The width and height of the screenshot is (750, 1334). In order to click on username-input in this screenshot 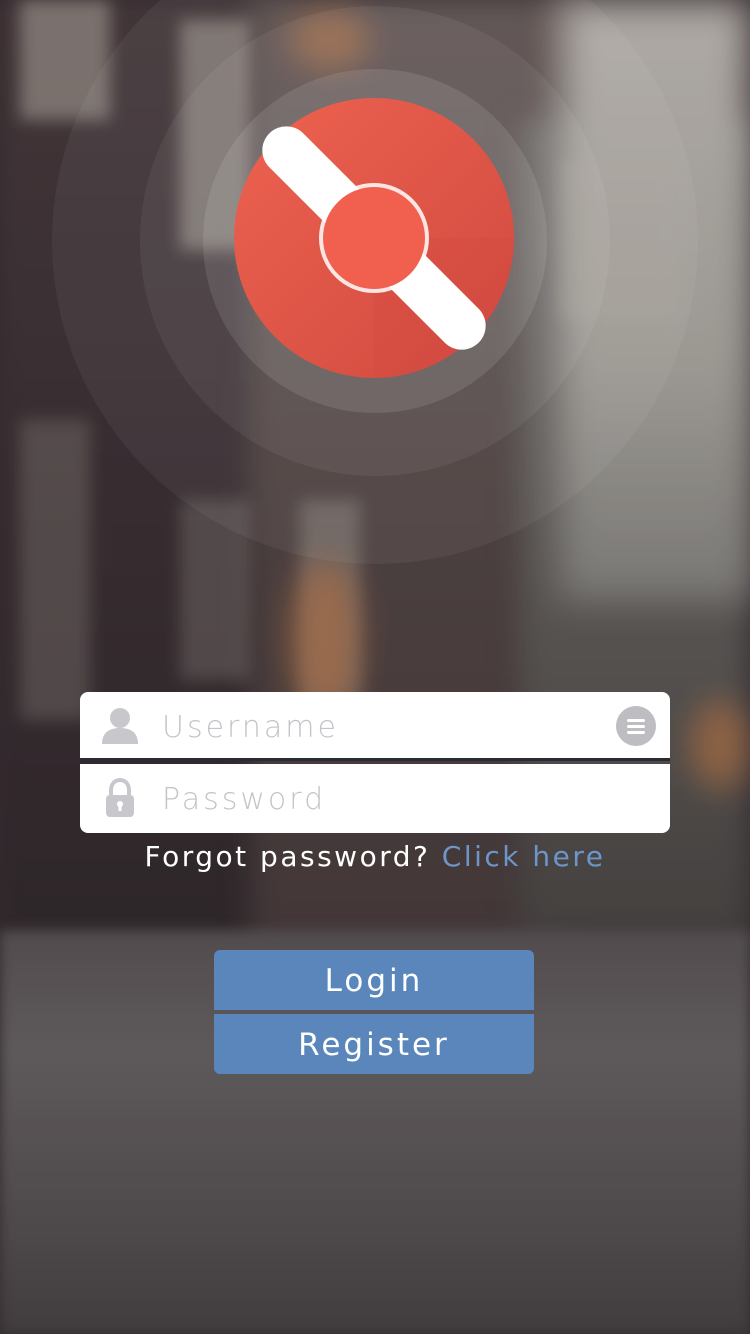, I will do `click(382, 727)`.